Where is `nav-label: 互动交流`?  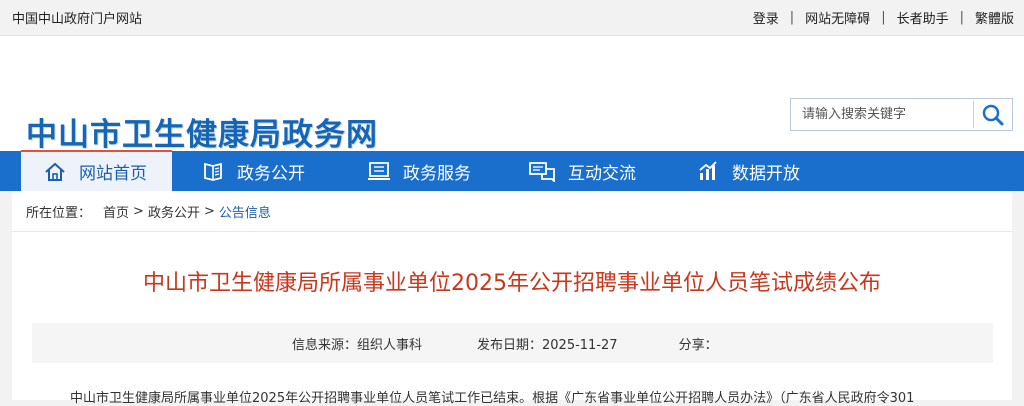 nav-label: 互动交流 is located at coordinates (602, 173).